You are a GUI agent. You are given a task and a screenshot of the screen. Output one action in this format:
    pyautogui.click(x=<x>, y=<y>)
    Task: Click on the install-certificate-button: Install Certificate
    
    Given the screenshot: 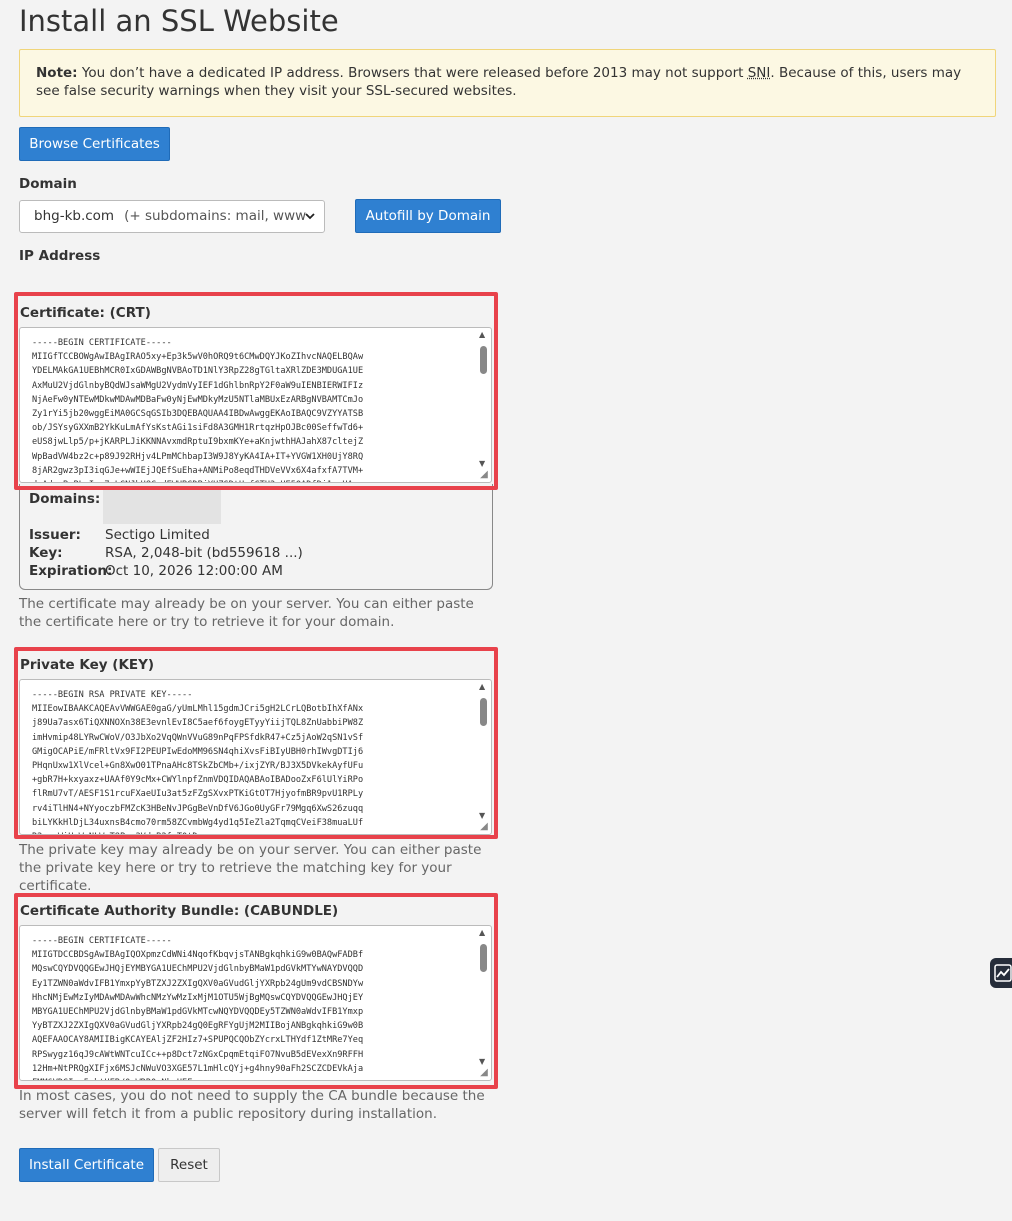 What is the action you would take?
    pyautogui.click(x=86, y=1165)
    